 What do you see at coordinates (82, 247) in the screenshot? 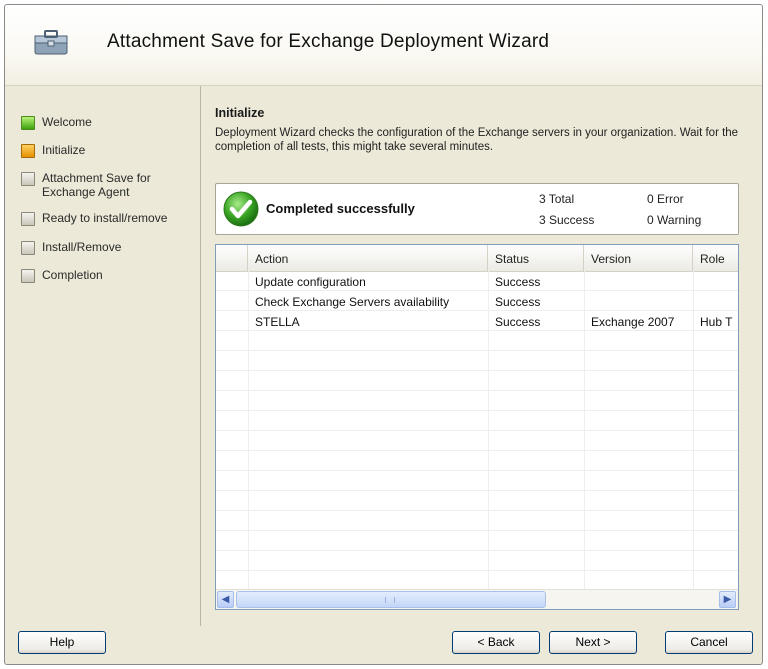
I see `step-label: Install/Remove` at bounding box center [82, 247].